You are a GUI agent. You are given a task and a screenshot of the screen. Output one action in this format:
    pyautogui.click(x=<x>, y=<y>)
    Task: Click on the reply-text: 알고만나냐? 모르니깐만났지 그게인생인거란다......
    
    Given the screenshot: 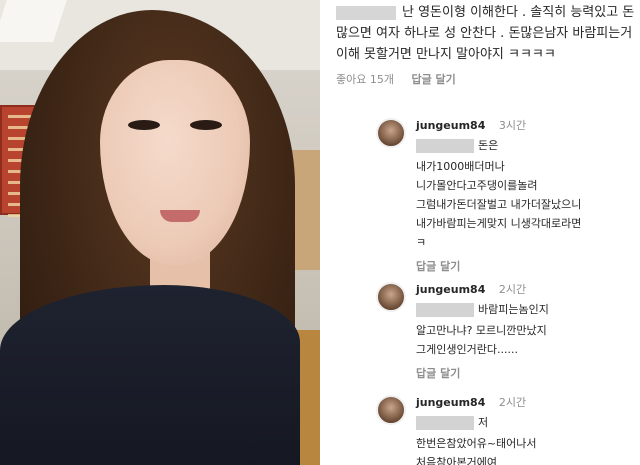 What is the action you would take?
    pyautogui.click(x=481, y=340)
    